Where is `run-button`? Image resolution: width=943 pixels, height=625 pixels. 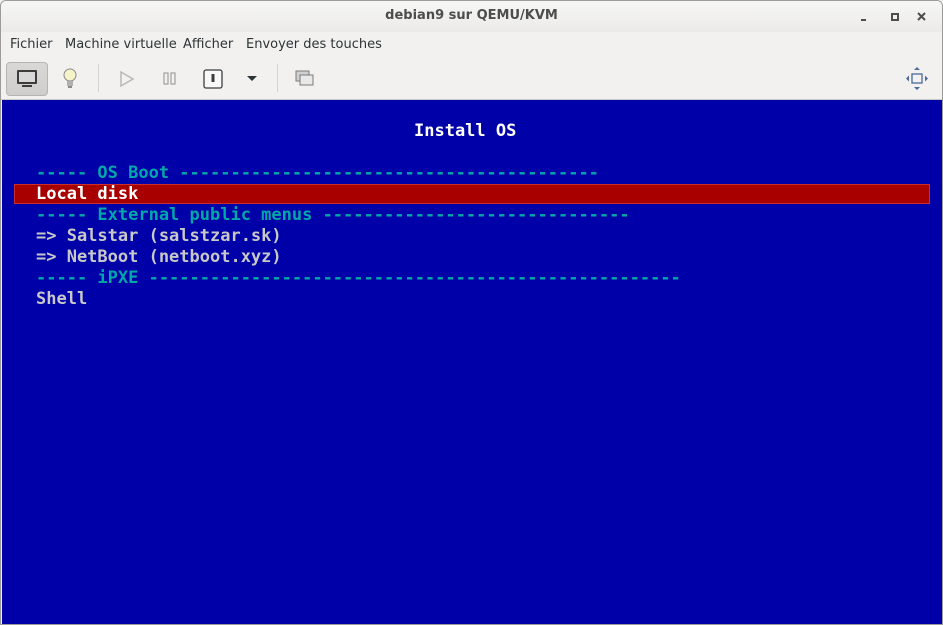 run-button is located at coordinates (126, 78).